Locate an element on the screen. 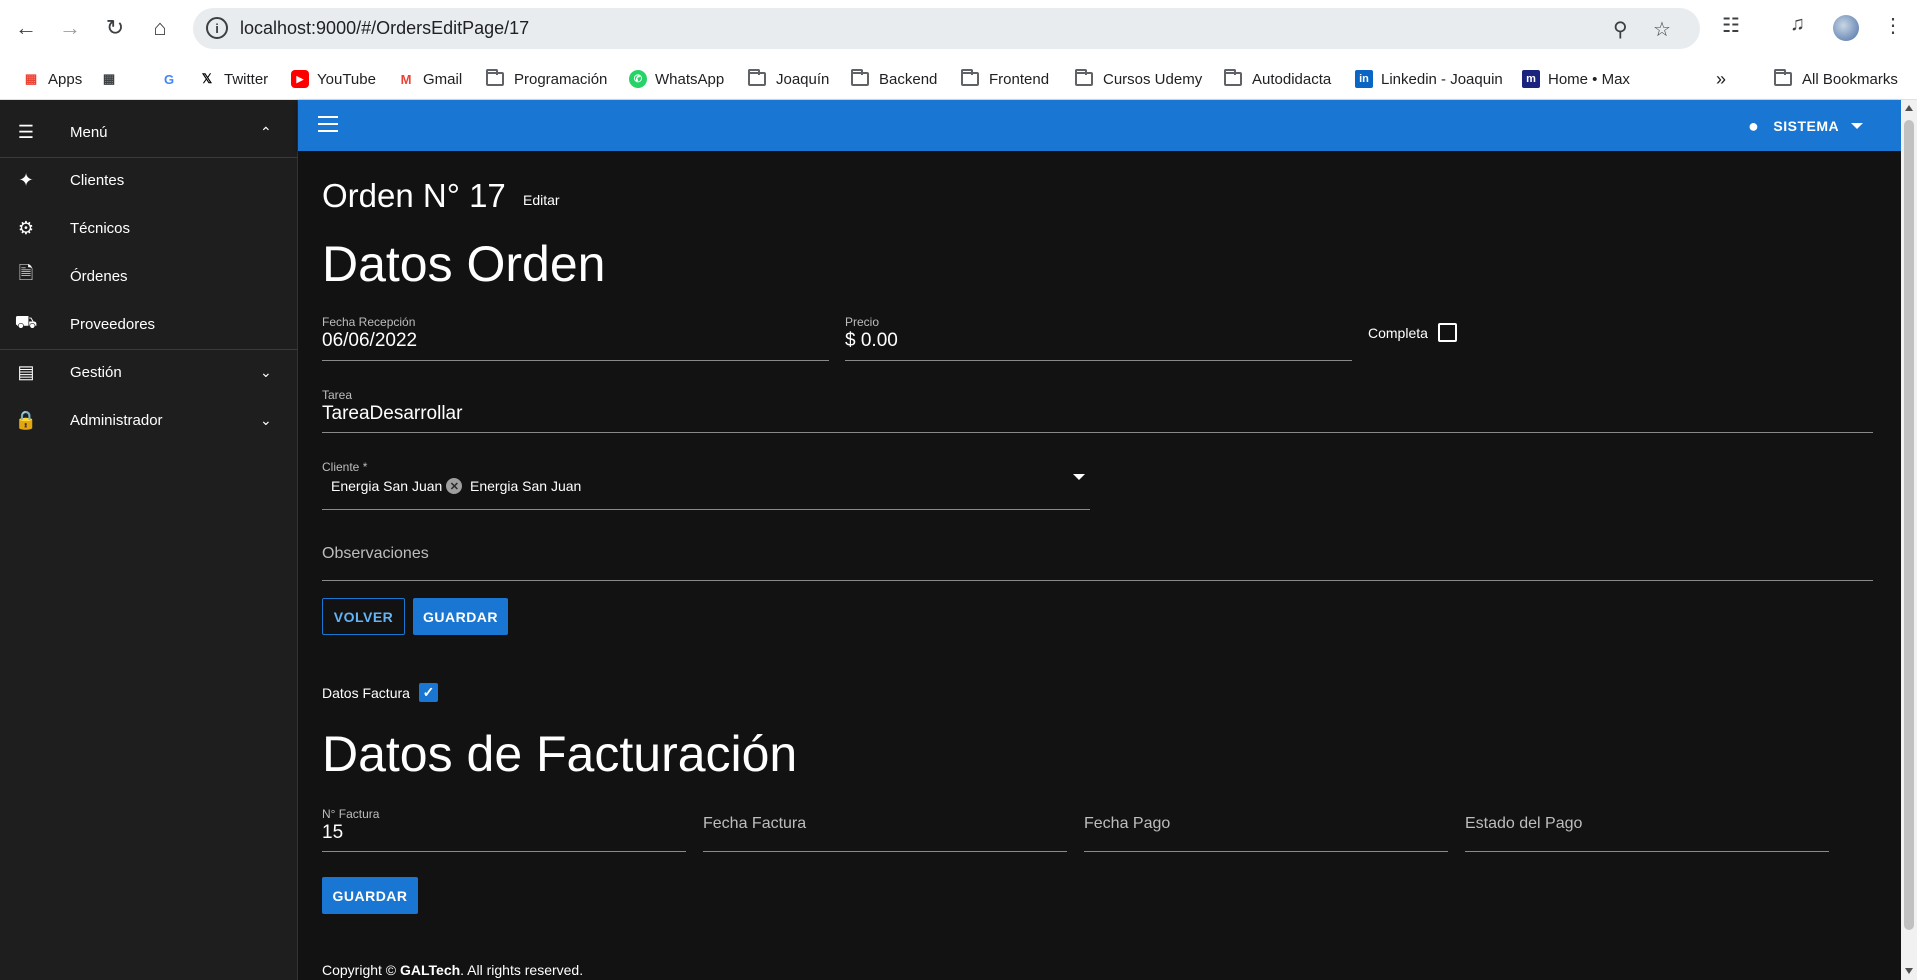  profile-avatar is located at coordinates (1846, 28).